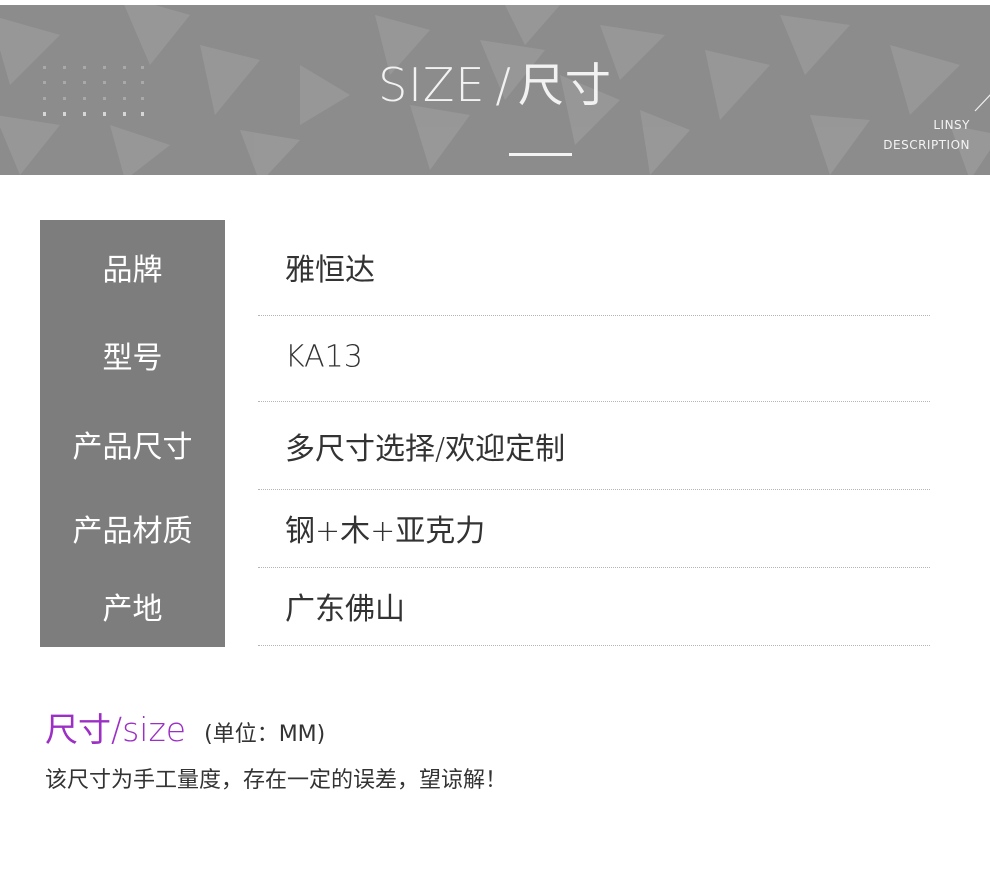 The width and height of the screenshot is (990, 872). I want to click on banner-title-en: SIZE, so click(432, 85).